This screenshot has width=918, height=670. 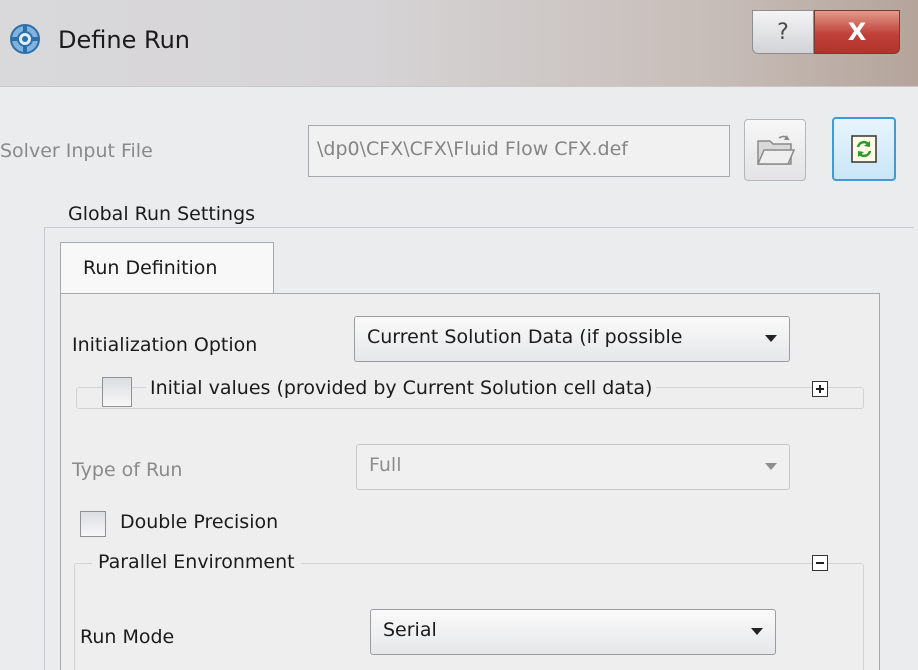 I want to click on run-mode-select: Serial, so click(x=573, y=632).